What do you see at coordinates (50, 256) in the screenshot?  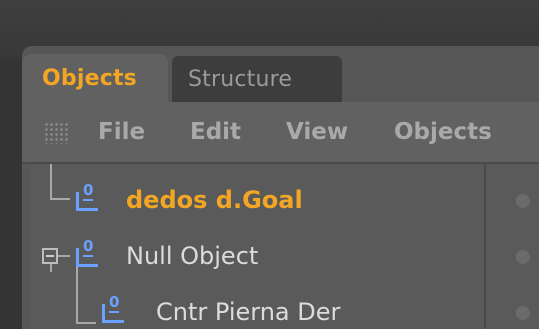 I see `collapse-toggle-icon` at bounding box center [50, 256].